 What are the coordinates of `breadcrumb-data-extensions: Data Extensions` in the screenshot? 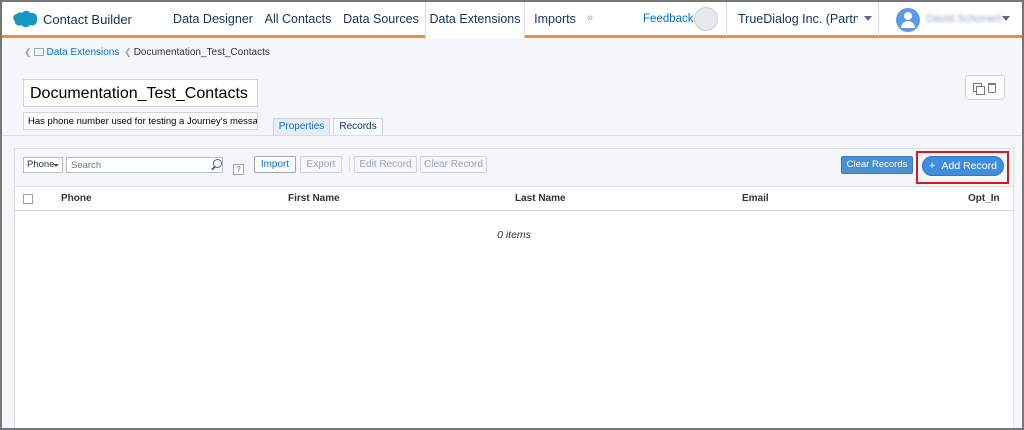 It's located at (83, 52).